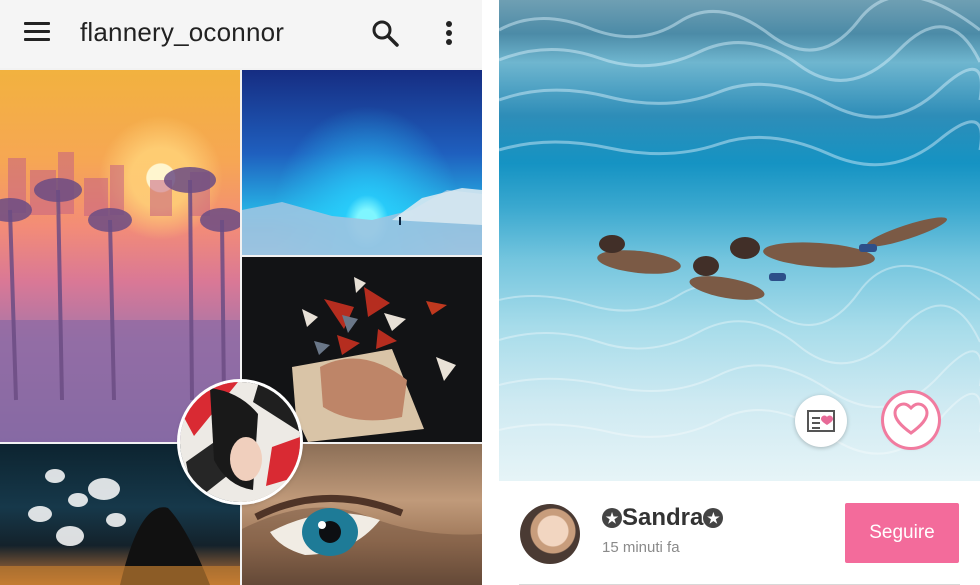 The image size is (980, 585). Describe the element at coordinates (182, 32) in the screenshot. I see `profile-title: flannery_oconnor` at that location.